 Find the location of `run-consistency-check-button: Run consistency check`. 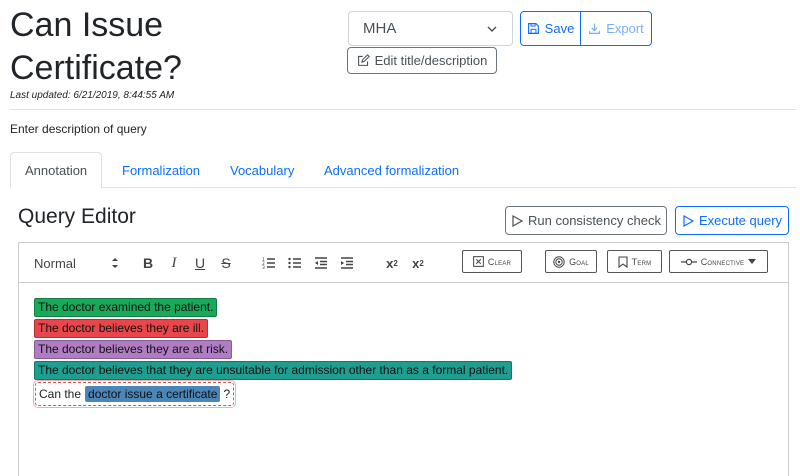

run-consistency-check-button: Run consistency check is located at coordinates (586, 220).